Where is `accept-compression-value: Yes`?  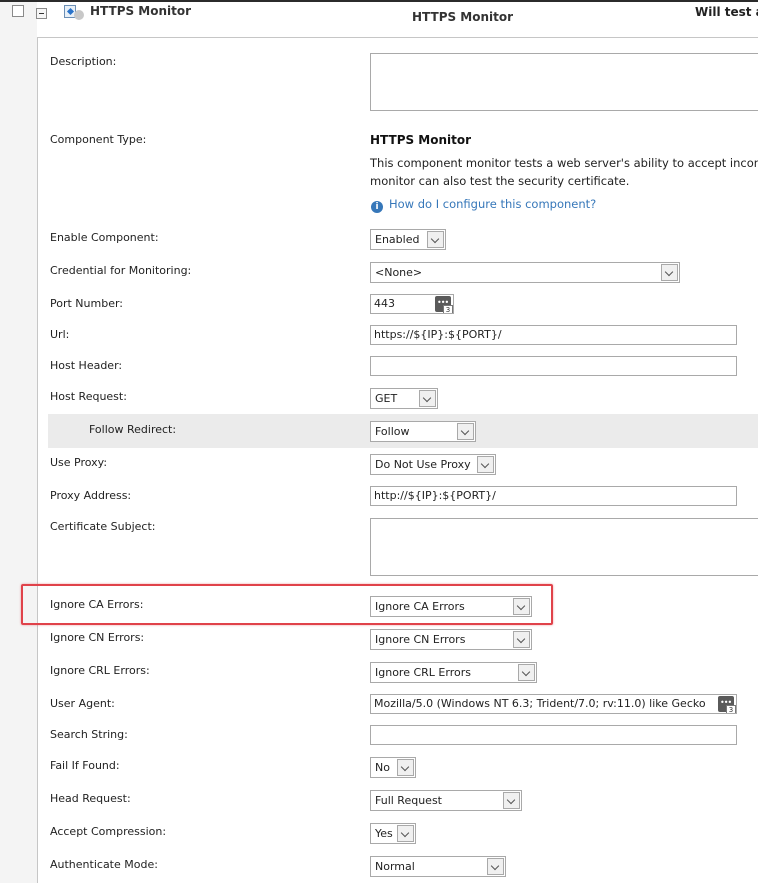
accept-compression-value: Yes is located at coordinates (384, 833).